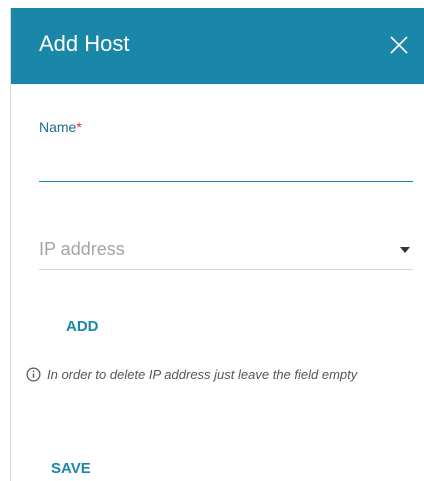 The height and width of the screenshot is (481, 424). What do you see at coordinates (84, 43) in the screenshot?
I see `dialog-title: Add Host` at bounding box center [84, 43].